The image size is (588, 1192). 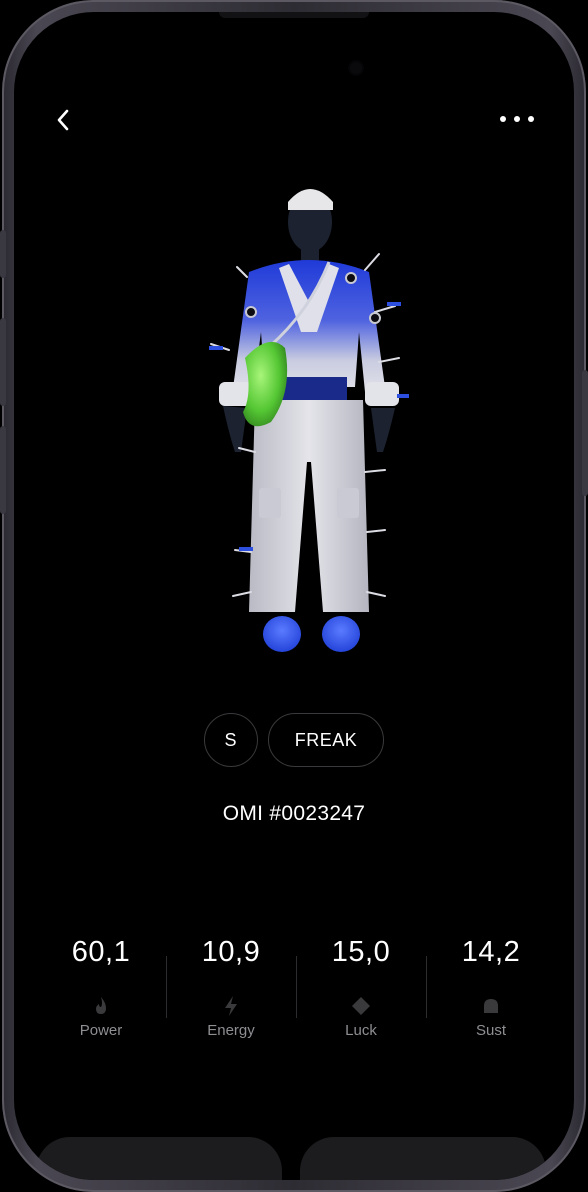 What do you see at coordinates (490, 1030) in the screenshot?
I see `stat-label: Sust` at bounding box center [490, 1030].